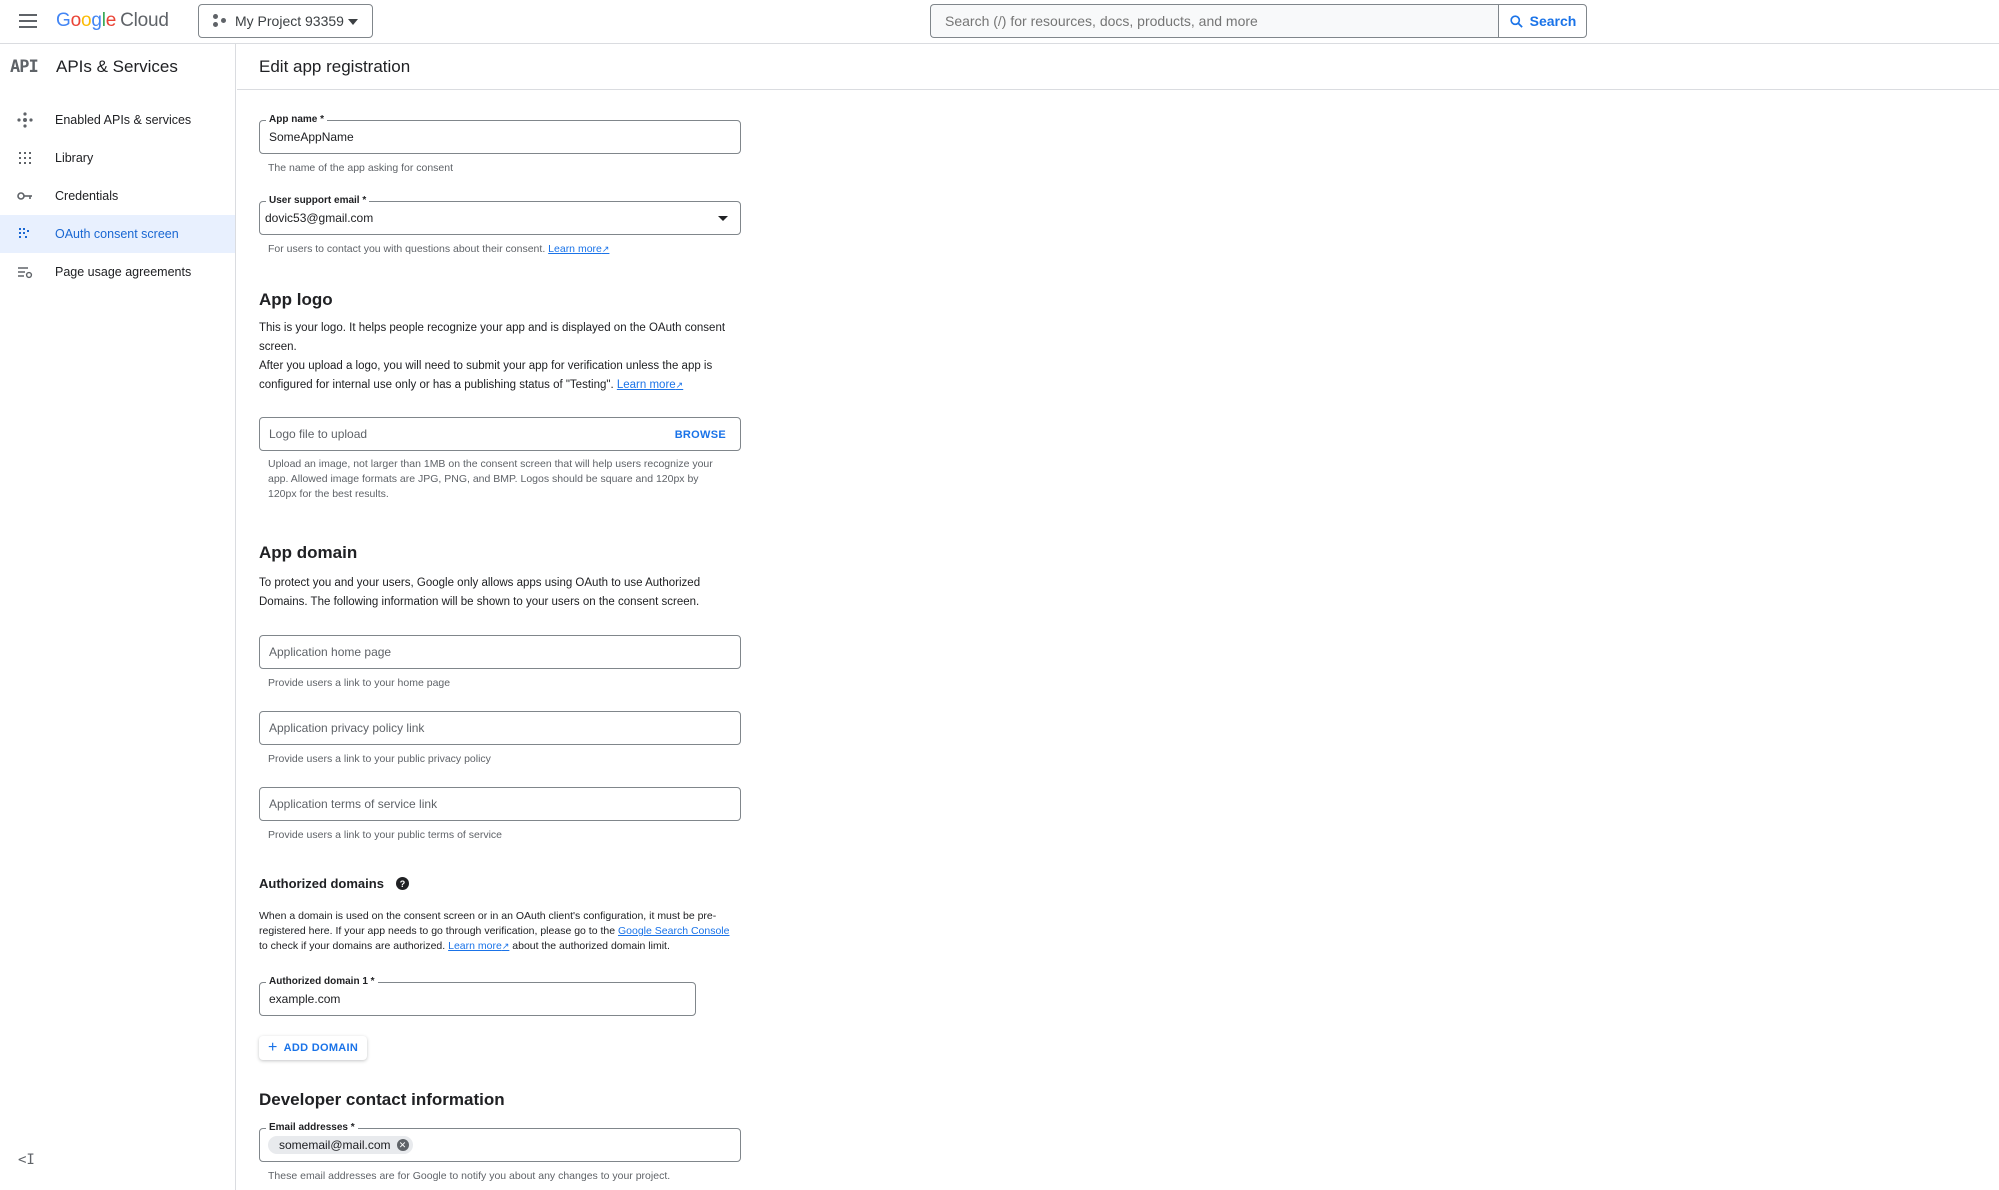 This screenshot has width=1999, height=1190. Describe the element at coordinates (382, 1099) in the screenshot. I see `developer-contact-heading: Developer contact information` at that location.